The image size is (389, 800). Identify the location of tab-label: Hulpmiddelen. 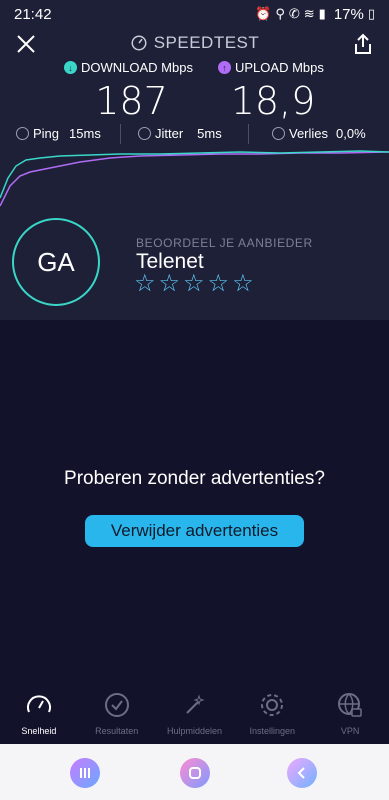
(194, 731).